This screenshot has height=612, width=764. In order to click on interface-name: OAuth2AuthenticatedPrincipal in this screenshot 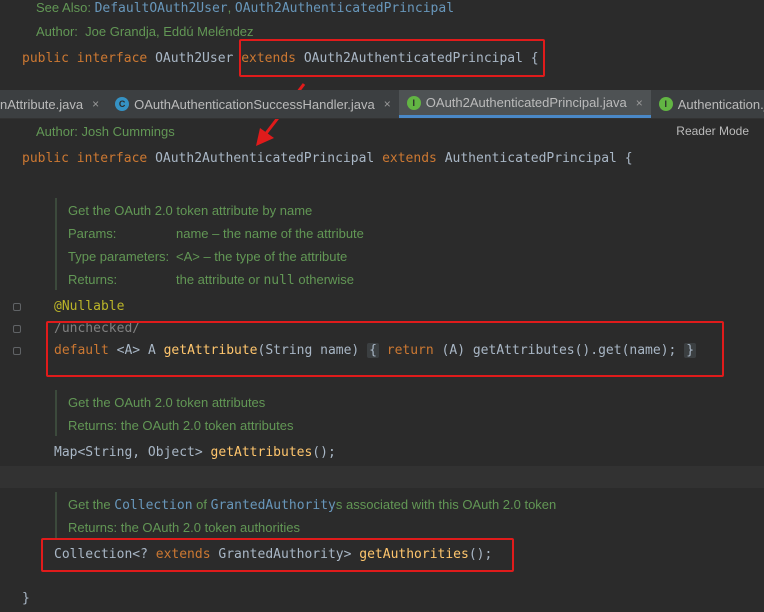, I will do `click(264, 158)`.